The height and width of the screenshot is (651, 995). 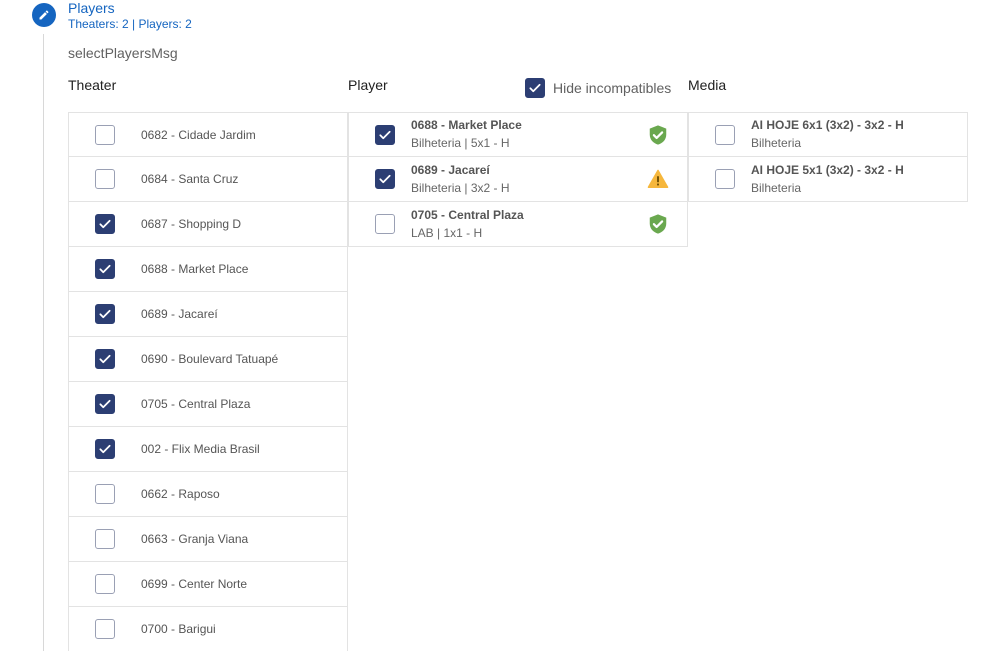 I want to click on theater-row: 0690 - Boulevard Tatuapé, so click(x=208, y=359).